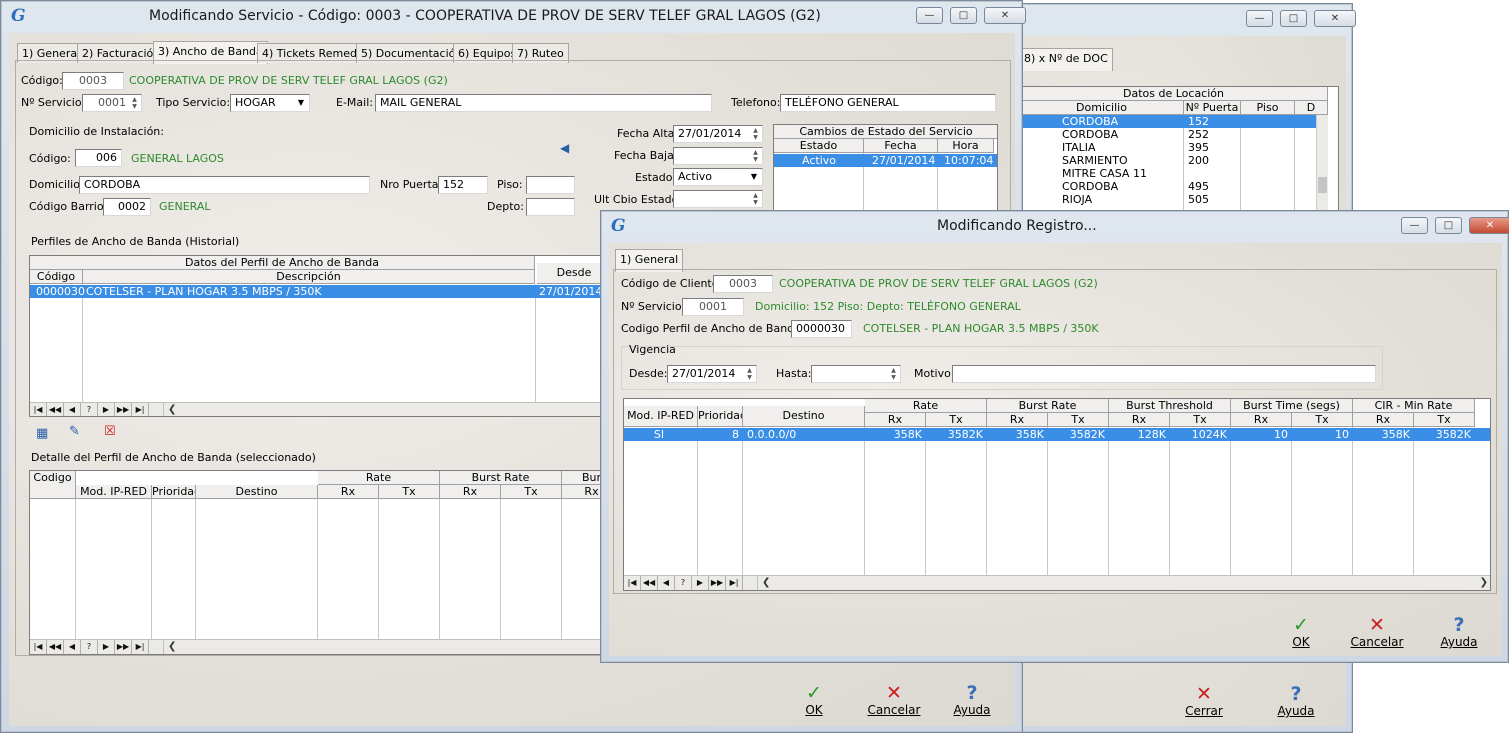  What do you see at coordinates (1296, 701) in the screenshot?
I see `ayuda-button: ? Ayuda` at bounding box center [1296, 701].